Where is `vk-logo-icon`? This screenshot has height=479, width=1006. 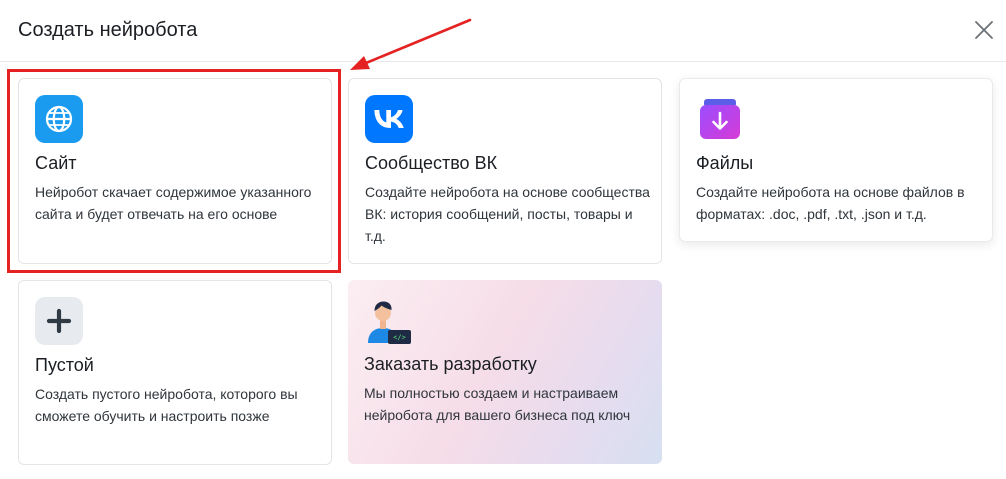 vk-logo-icon is located at coordinates (389, 119).